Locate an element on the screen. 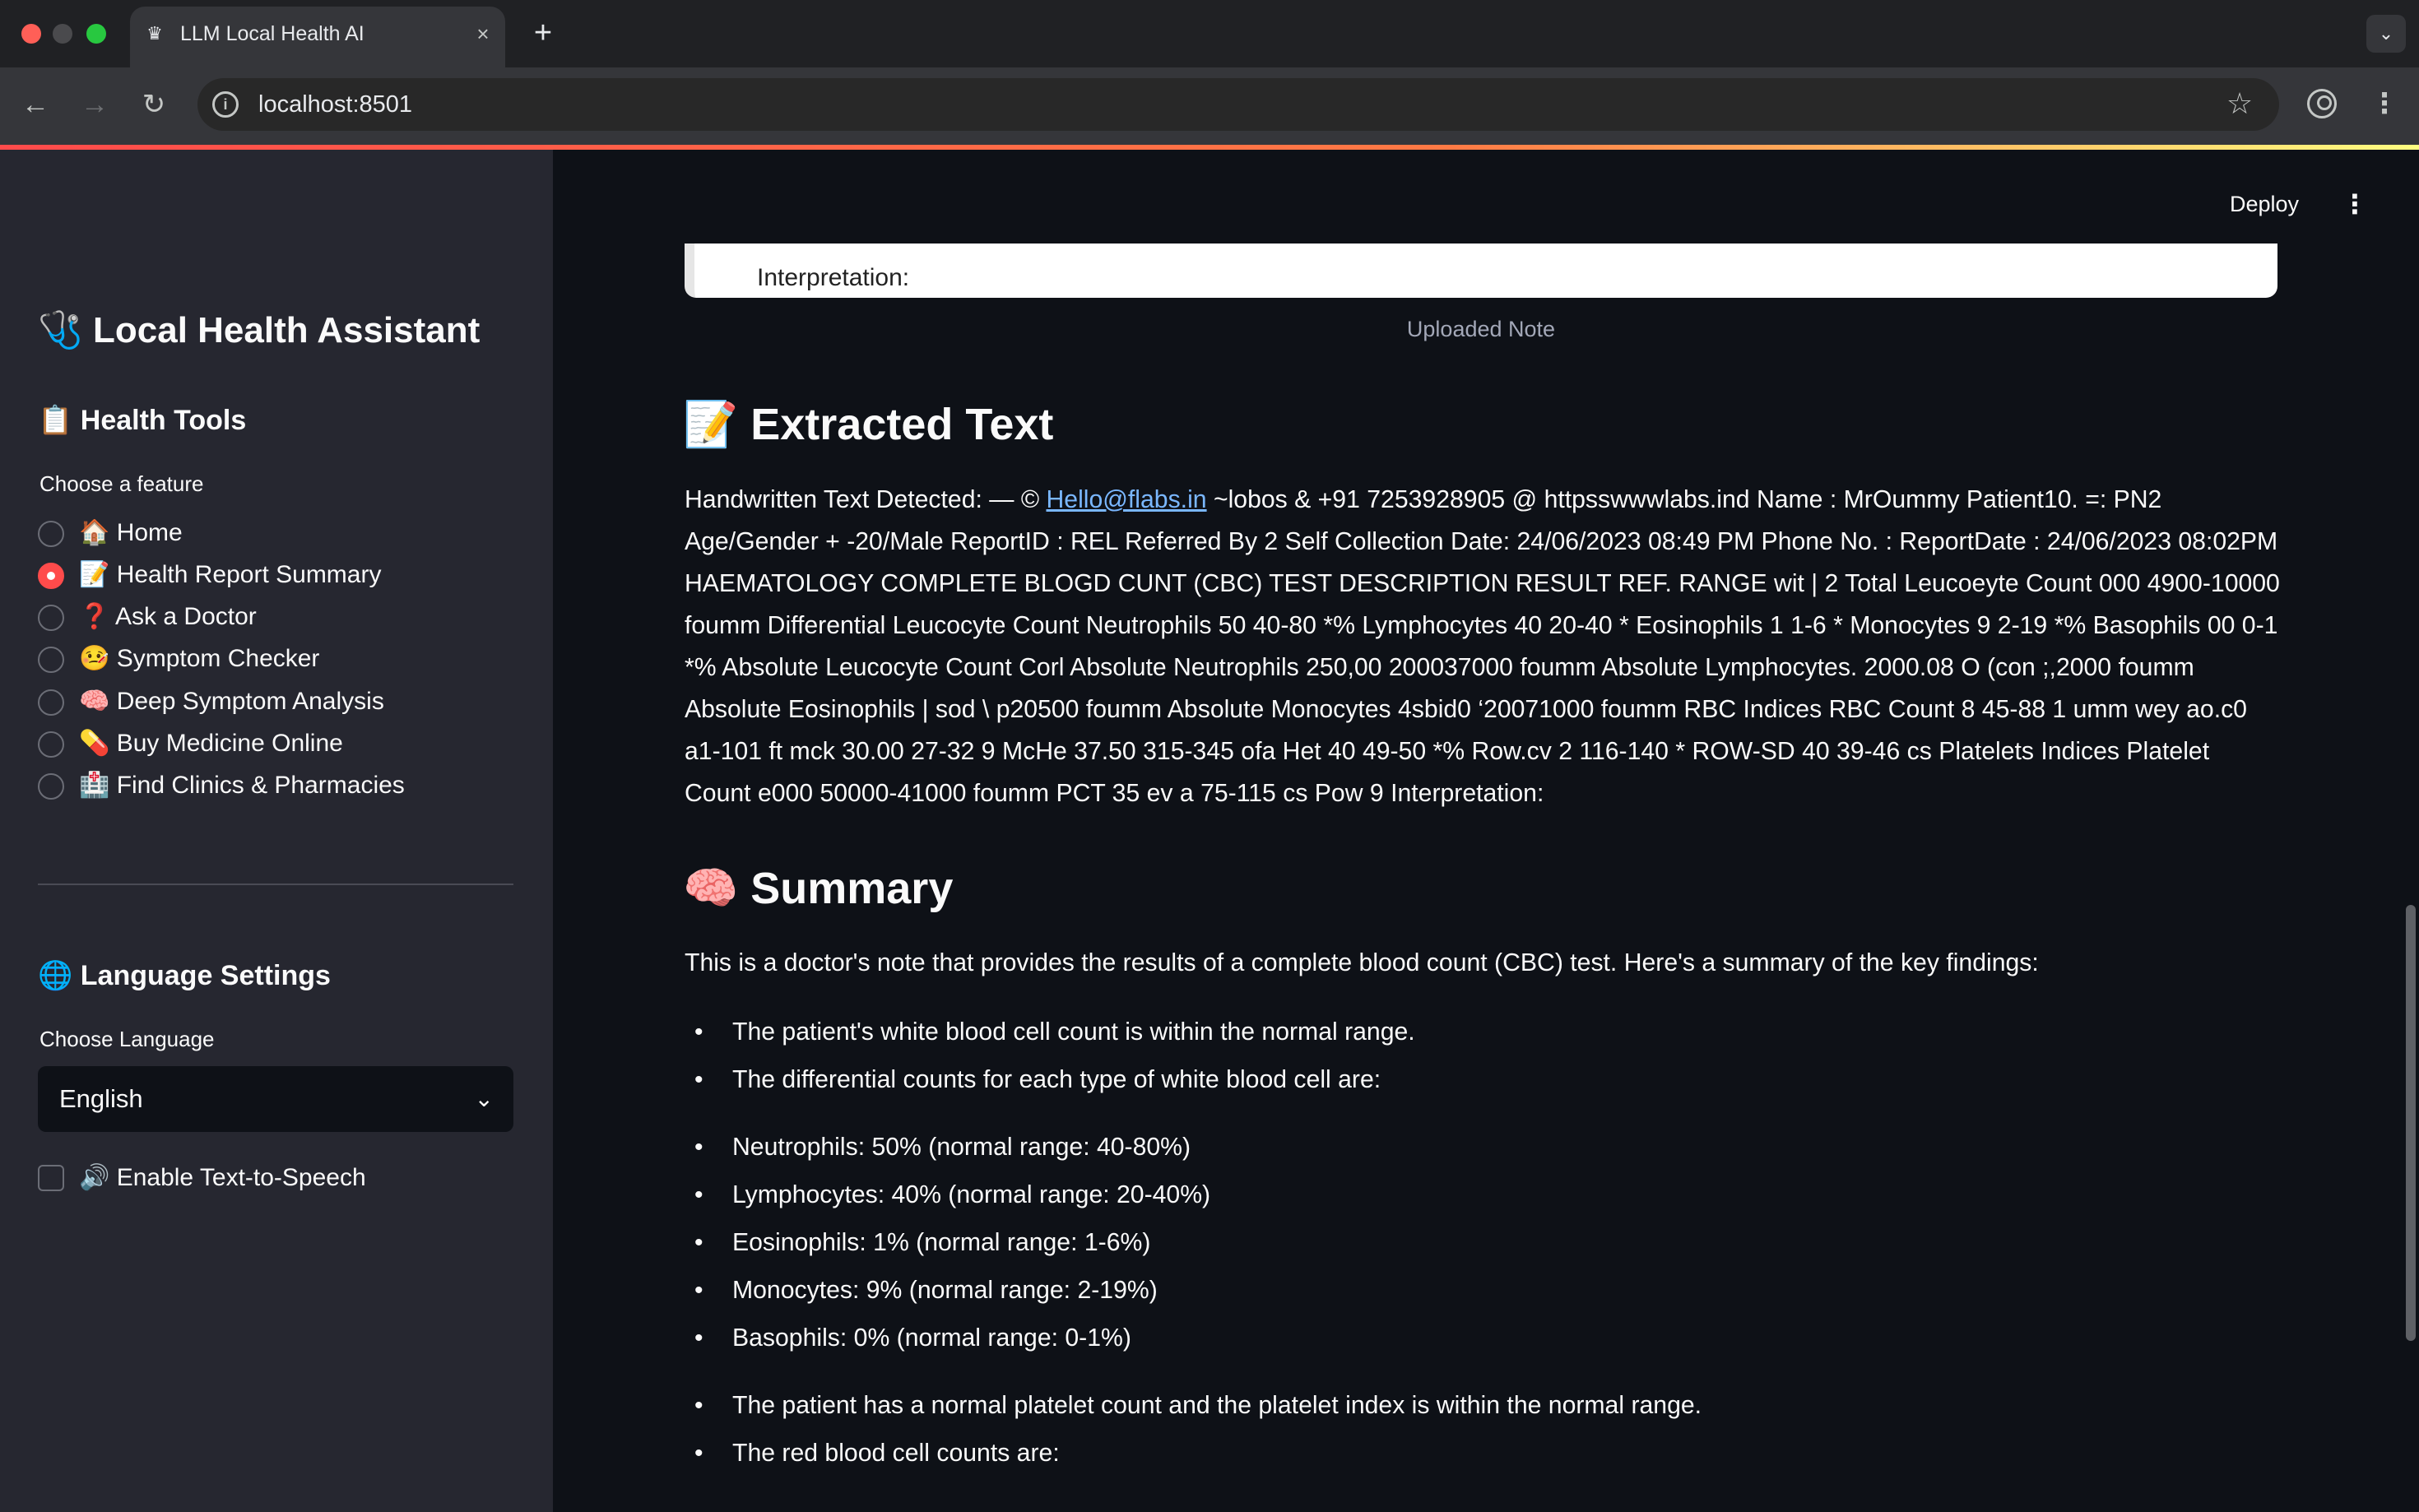 The image size is (2419, 1512). list-item: Lymphocytes: 40% (normal range: 20-40%) is located at coordinates (1483, 1195).